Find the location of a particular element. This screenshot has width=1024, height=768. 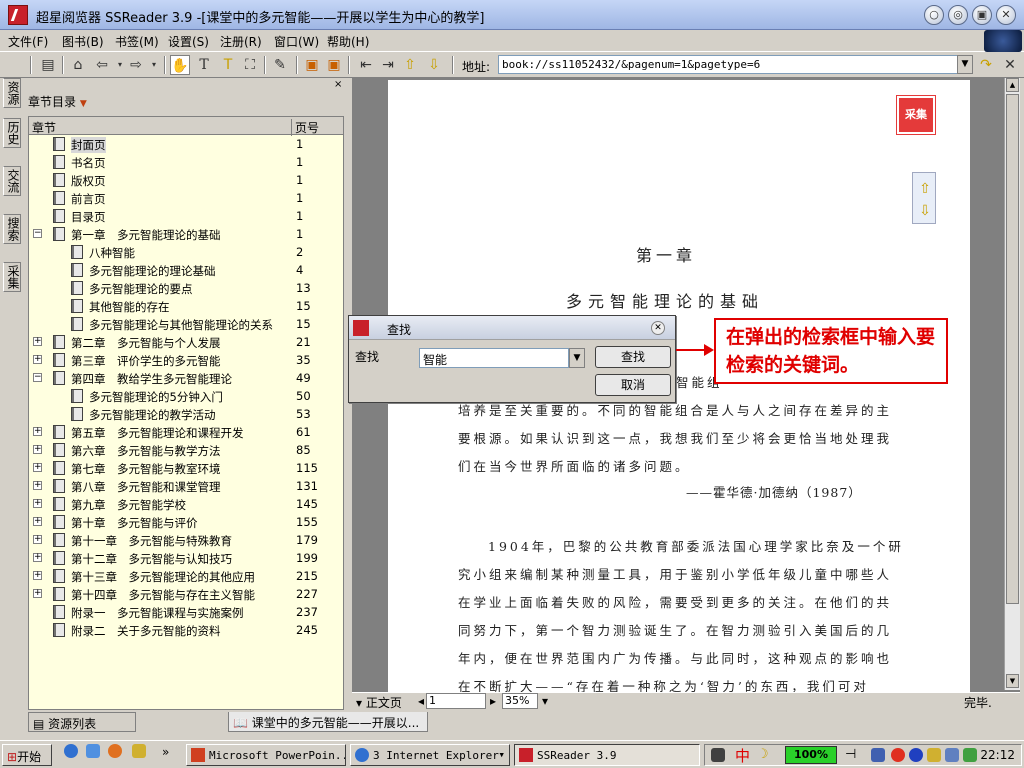

text-highlight-icon: T is located at coordinates (228, 65).